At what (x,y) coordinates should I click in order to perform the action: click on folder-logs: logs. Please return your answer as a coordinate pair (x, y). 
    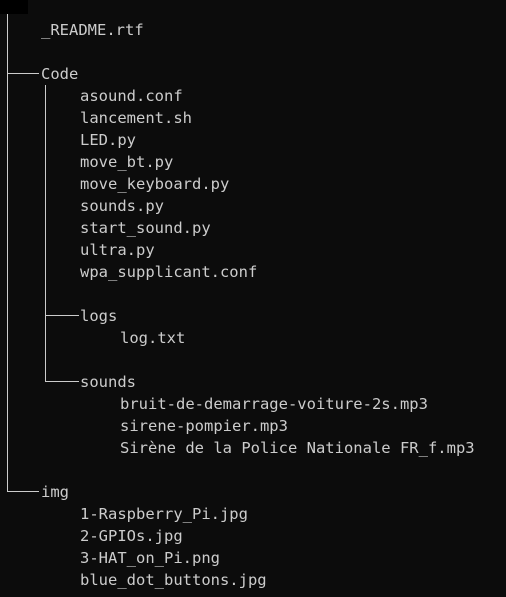
    Looking at the image, I should click on (98, 316).